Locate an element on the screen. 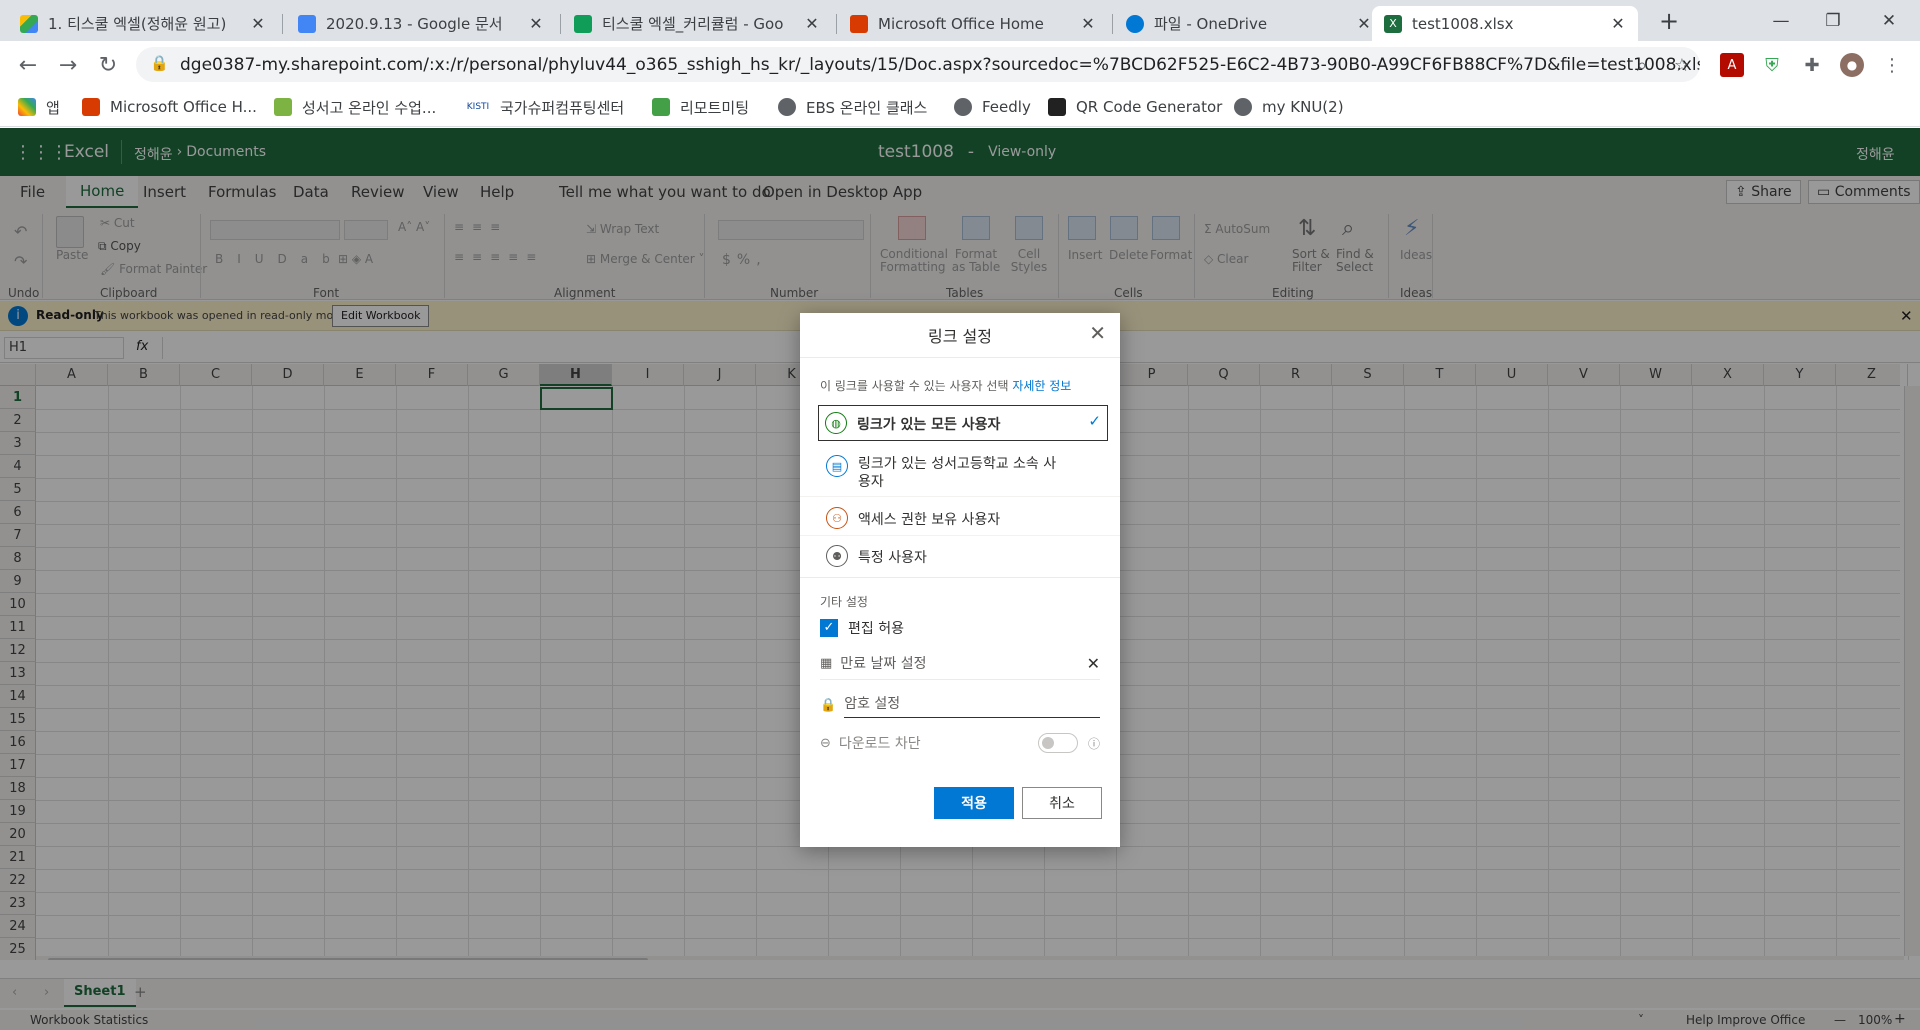 The width and height of the screenshot is (1920, 1030). bookmark-knu: my KNU(2) is located at coordinates (1289, 107).